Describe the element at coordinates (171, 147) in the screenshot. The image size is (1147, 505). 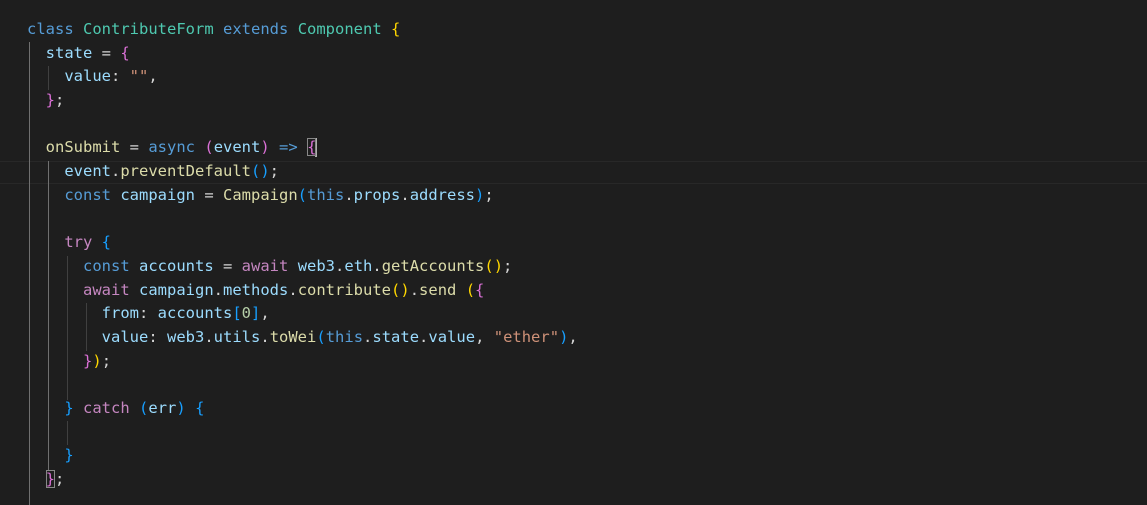
I see `code-token: async` at that location.